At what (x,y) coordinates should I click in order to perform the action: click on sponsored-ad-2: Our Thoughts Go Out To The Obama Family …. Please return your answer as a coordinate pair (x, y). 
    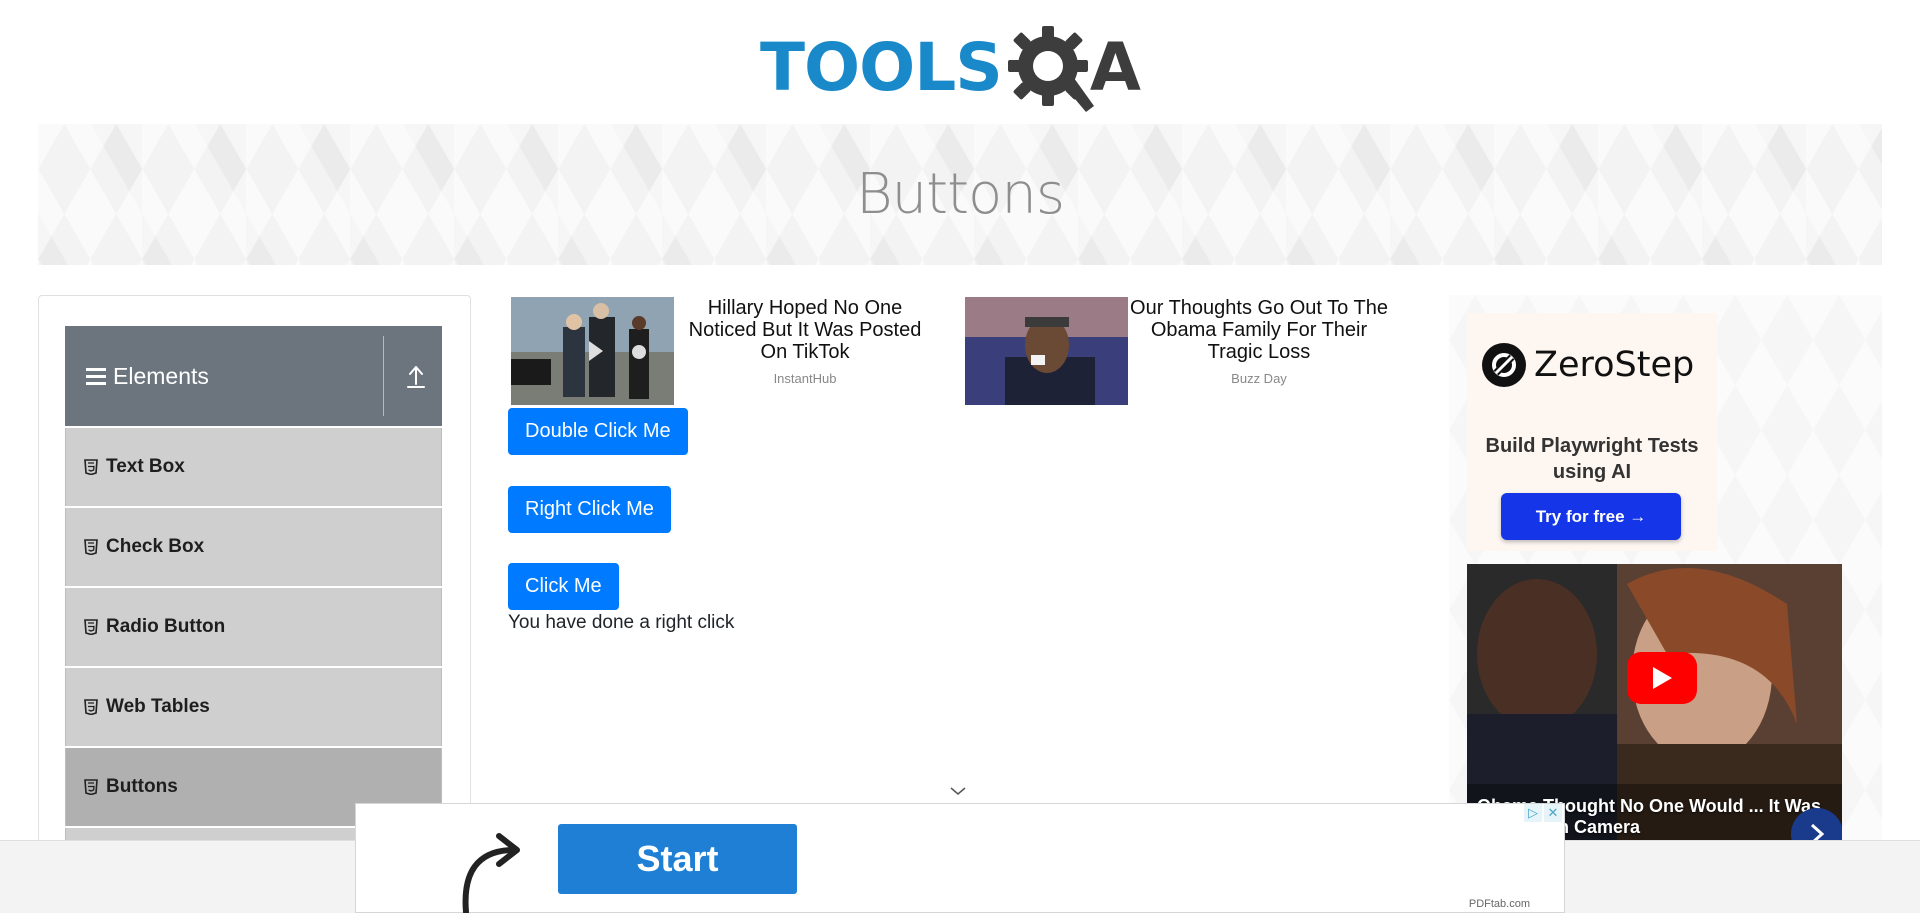
    Looking at the image, I should click on (1177, 351).